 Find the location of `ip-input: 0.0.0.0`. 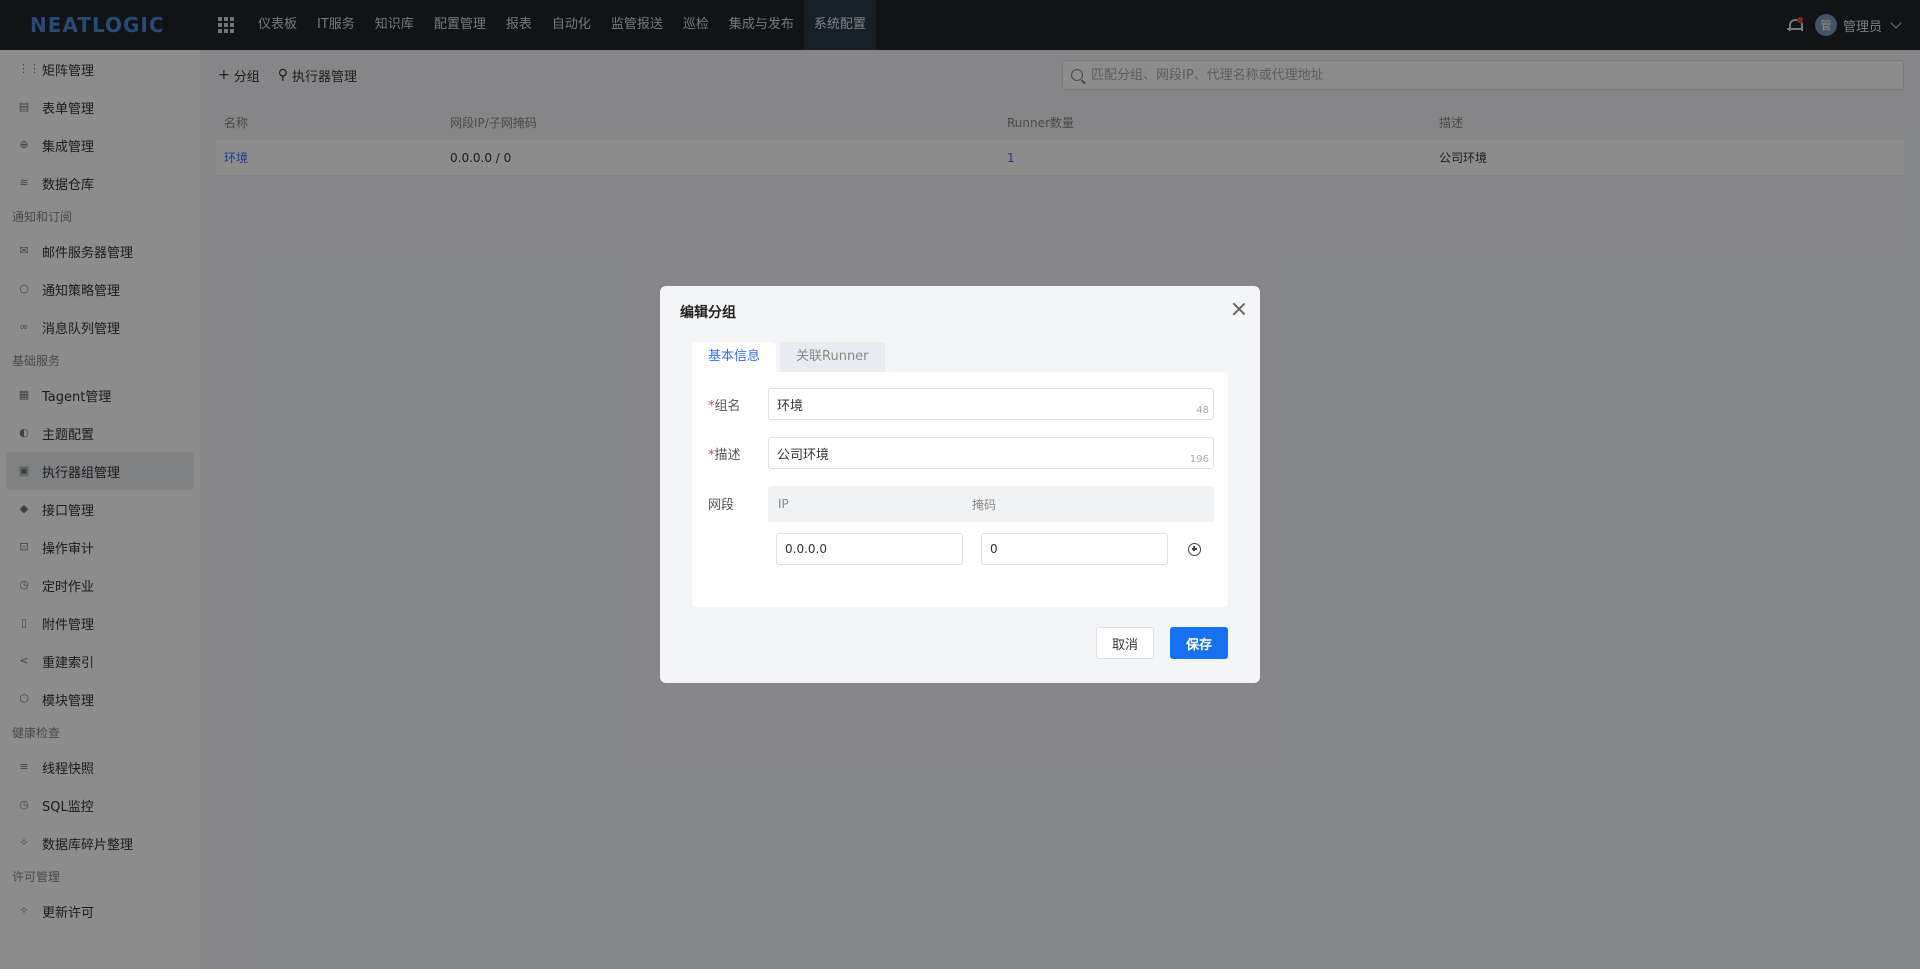

ip-input: 0.0.0.0 is located at coordinates (869, 549).